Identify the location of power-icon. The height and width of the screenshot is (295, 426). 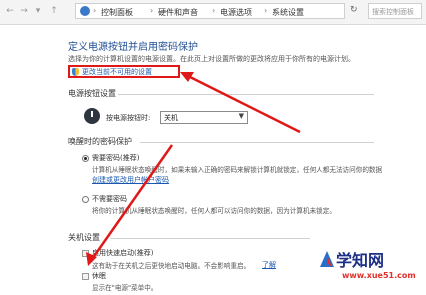
(92, 116).